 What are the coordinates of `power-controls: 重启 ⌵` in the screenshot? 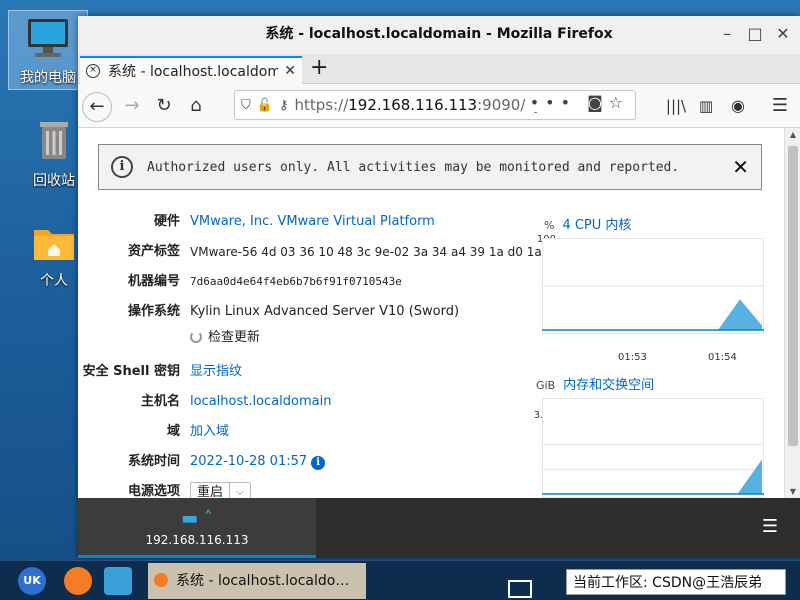 It's located at (220, 490).